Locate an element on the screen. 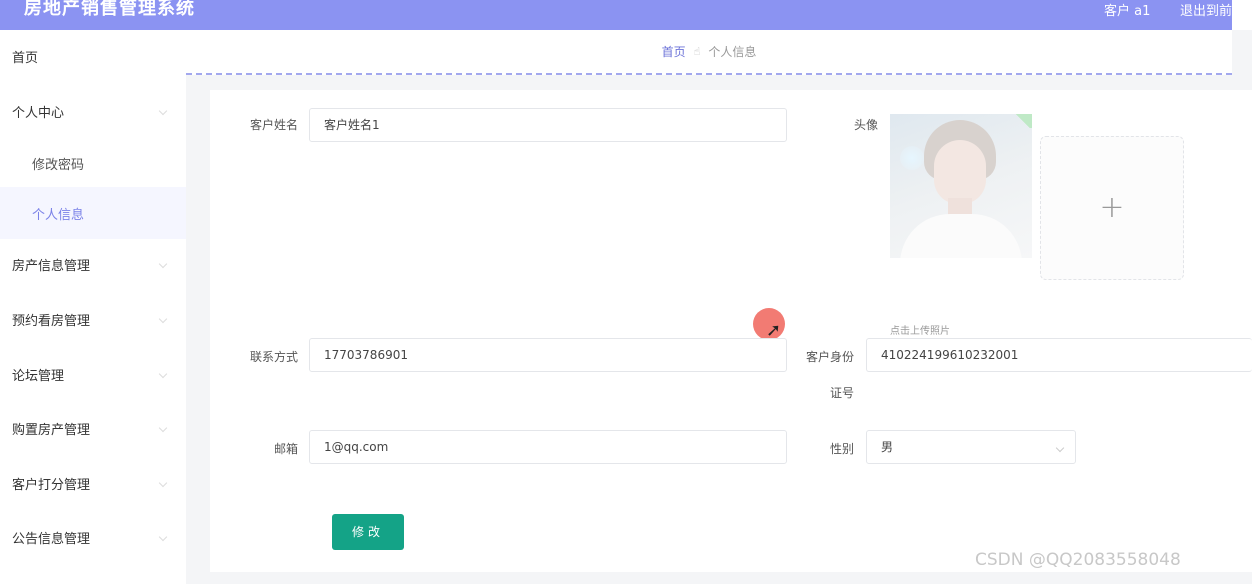 This screenshot has width=1252, height=584. current-user: 客户 a1 is located at coordinates (1127, 11).